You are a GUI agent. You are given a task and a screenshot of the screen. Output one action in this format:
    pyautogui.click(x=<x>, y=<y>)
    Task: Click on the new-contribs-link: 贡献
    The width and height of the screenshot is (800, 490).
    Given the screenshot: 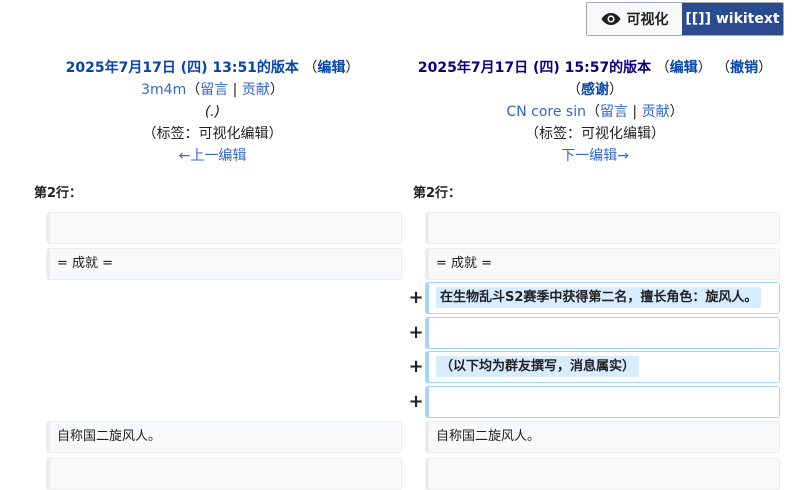 What is the action you would take?
    pyautogui.click(x=656, y=112)
    